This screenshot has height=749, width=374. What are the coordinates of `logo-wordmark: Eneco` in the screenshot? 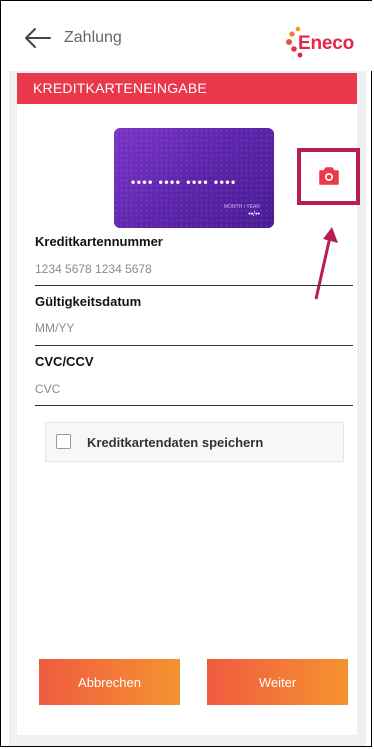 It's located at (326, 43).